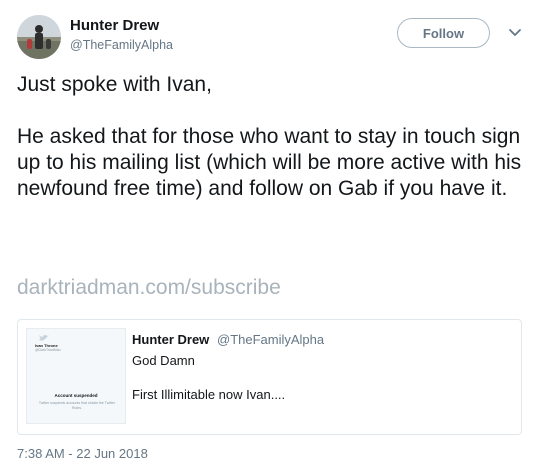 This screenshot has height=470, width=540. What do you see at coordinates (76, 395) in the screenshot?
I see `media-suspended-status: Account suspended` at bounding box center [76, 395].